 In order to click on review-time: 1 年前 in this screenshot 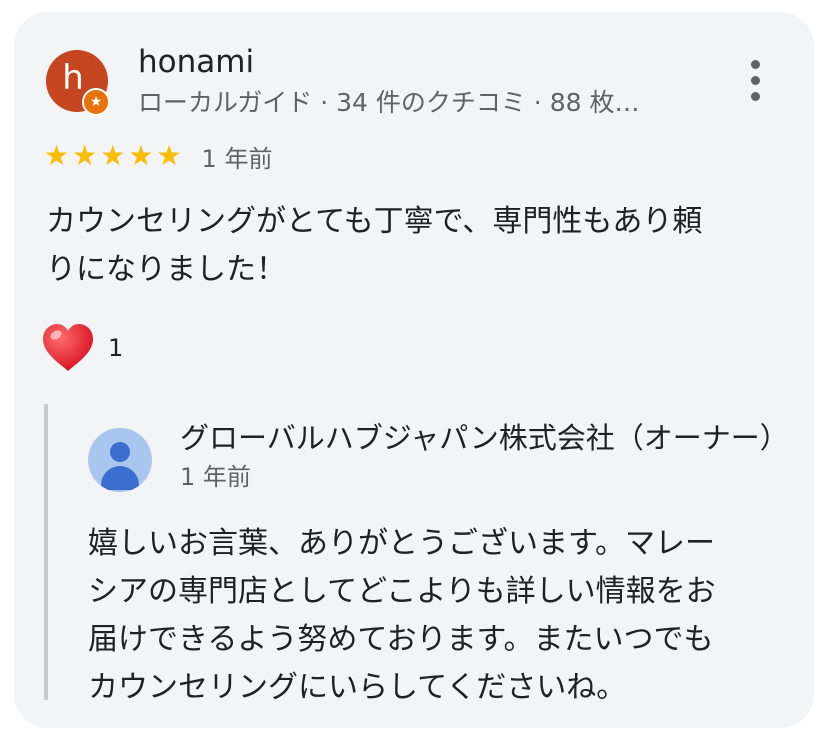, I will do `click(237, 158)`.